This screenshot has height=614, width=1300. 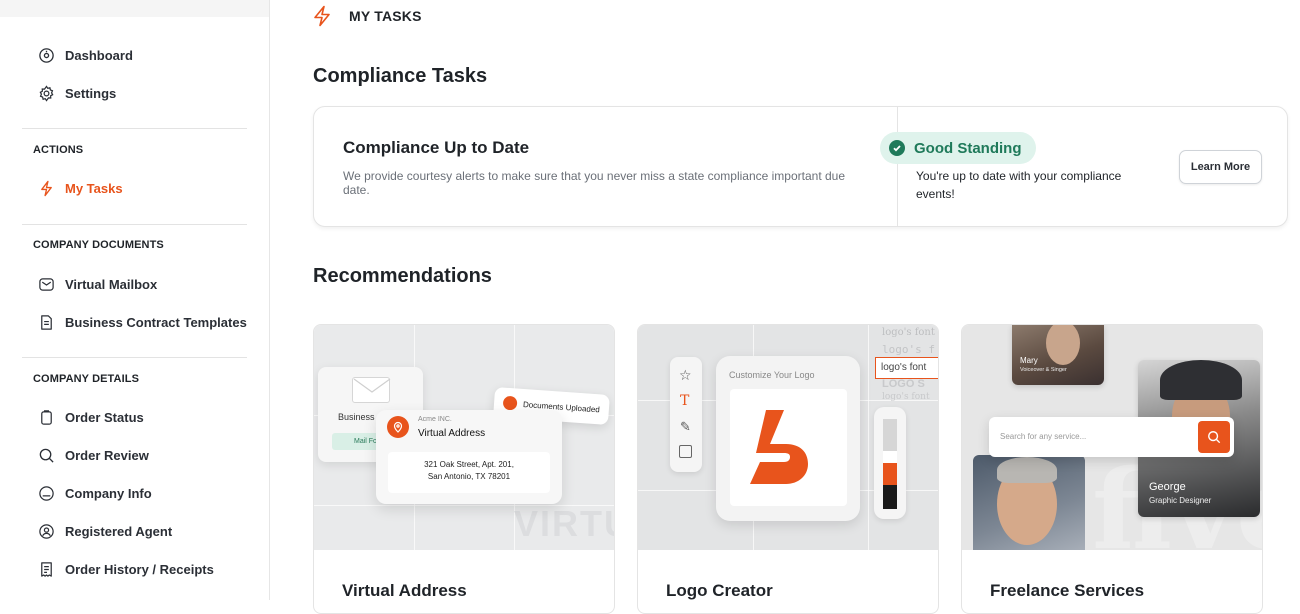 What do you see at coordinates (719, 590) in the screenshot?
I see `recommendation-card-title: Logo Creator` at bounding box center [719, 590].